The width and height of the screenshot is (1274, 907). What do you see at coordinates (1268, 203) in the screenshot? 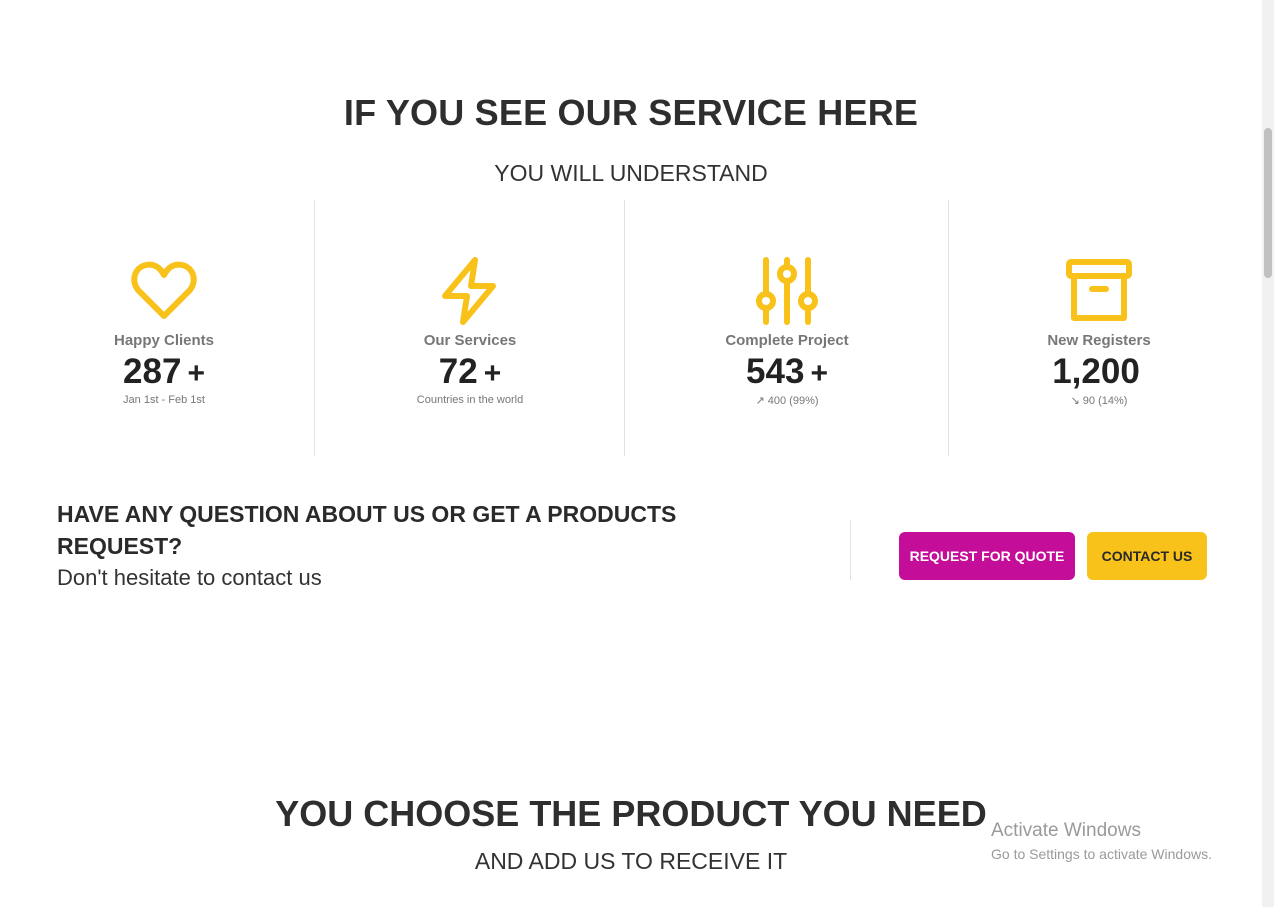
I see `scrollbar-thumb` at bounding box center [1268, 203].